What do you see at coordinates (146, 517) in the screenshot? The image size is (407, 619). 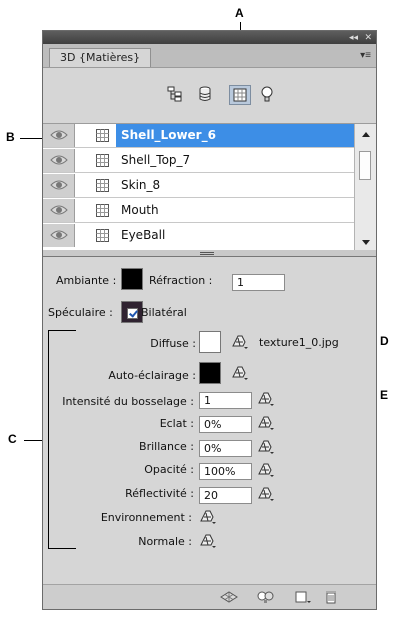 I see `environnement-label: Environnement :` at bounding box center [146, 517].